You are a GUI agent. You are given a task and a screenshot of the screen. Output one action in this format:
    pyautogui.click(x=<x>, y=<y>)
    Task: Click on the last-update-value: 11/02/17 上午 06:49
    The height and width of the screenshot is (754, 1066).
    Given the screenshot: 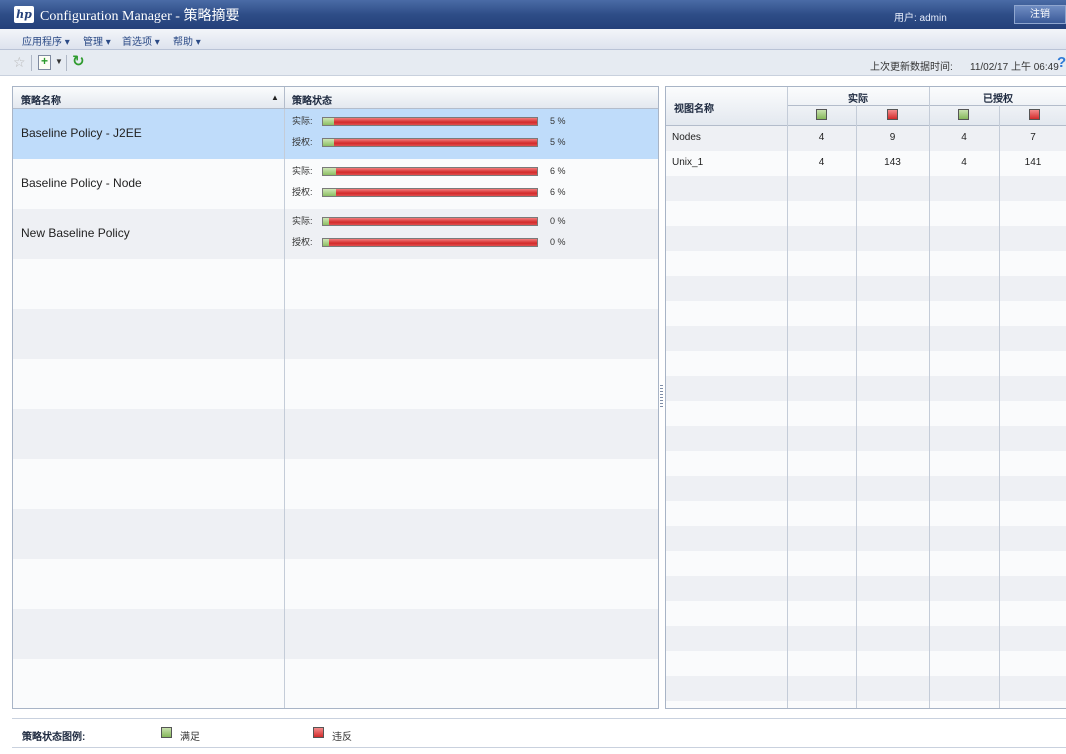 What is the action you would take?
    pyautogui.click(x=1014, y=67)
    